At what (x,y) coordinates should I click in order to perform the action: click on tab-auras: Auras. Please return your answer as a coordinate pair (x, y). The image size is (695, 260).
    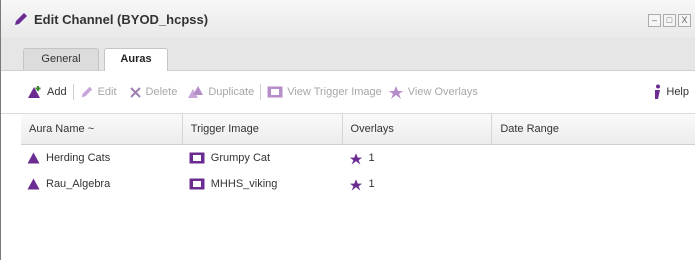
    Looking at the image, I should click on (136, 59).